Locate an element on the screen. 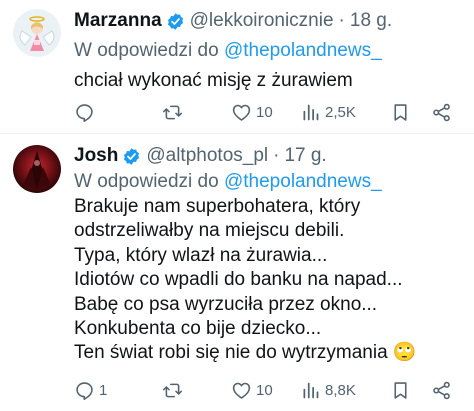 Image resolution: width=474 pixels, height=411 pixels. tweet-text-line: odstrzeliwałby na miejscu debili. is located at coordinates (209, 231).